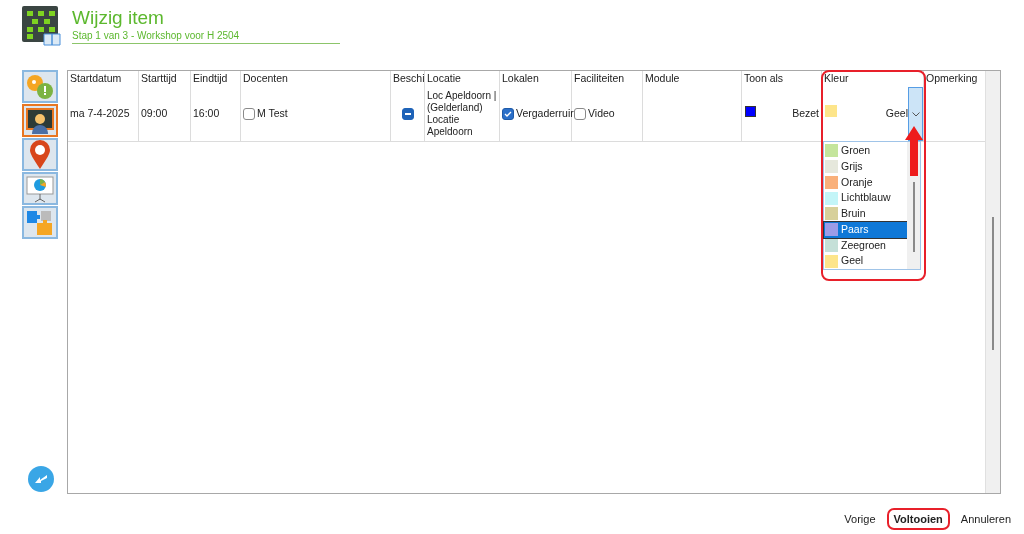 The width and height of the screenshot is (1024, 534). Describe the element at coordinates (985, 519) in the screenshot. I see `footer-button: Annuleren` at that location.